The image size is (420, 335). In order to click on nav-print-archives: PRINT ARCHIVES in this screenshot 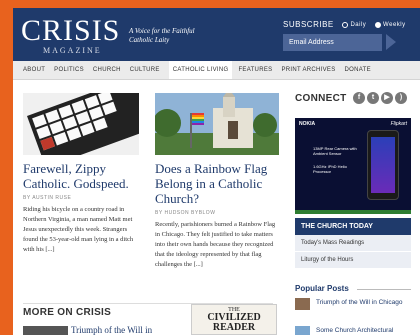, I will do `click(308, 70)`.